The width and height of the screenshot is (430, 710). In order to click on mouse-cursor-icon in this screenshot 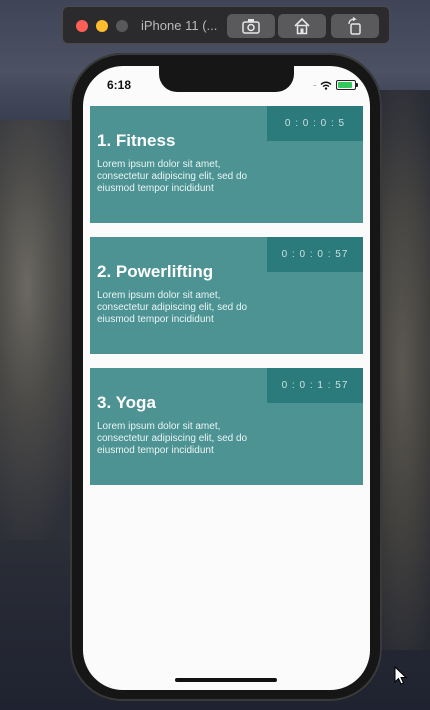, I will do `click(401, 675)`.